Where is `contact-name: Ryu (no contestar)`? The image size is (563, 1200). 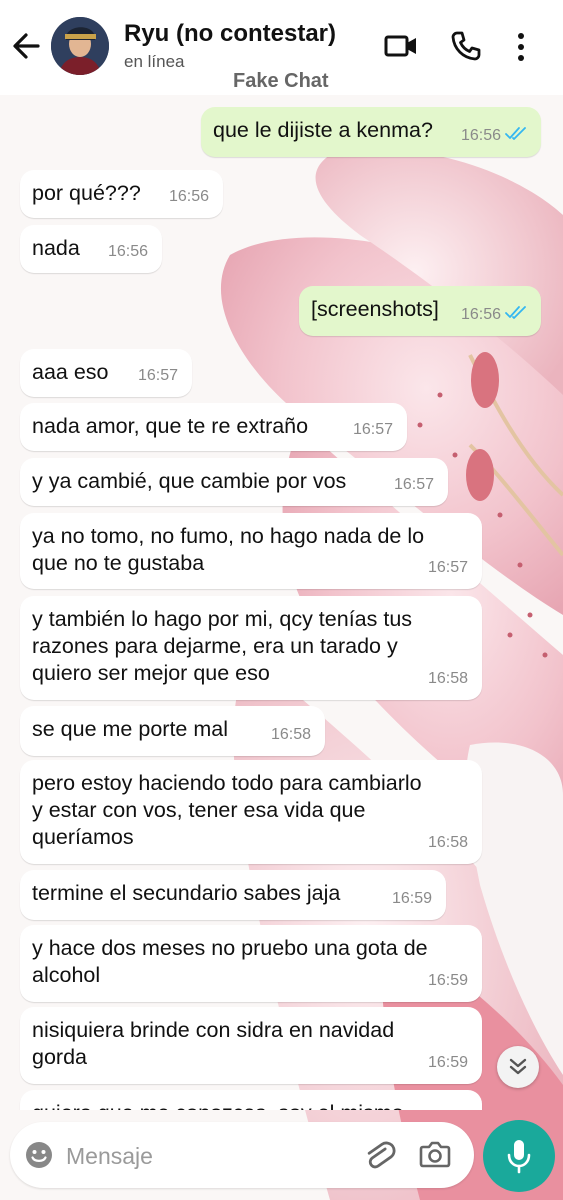
contact-name: Ryu (no contestar) is located at coordinates (230, 34).